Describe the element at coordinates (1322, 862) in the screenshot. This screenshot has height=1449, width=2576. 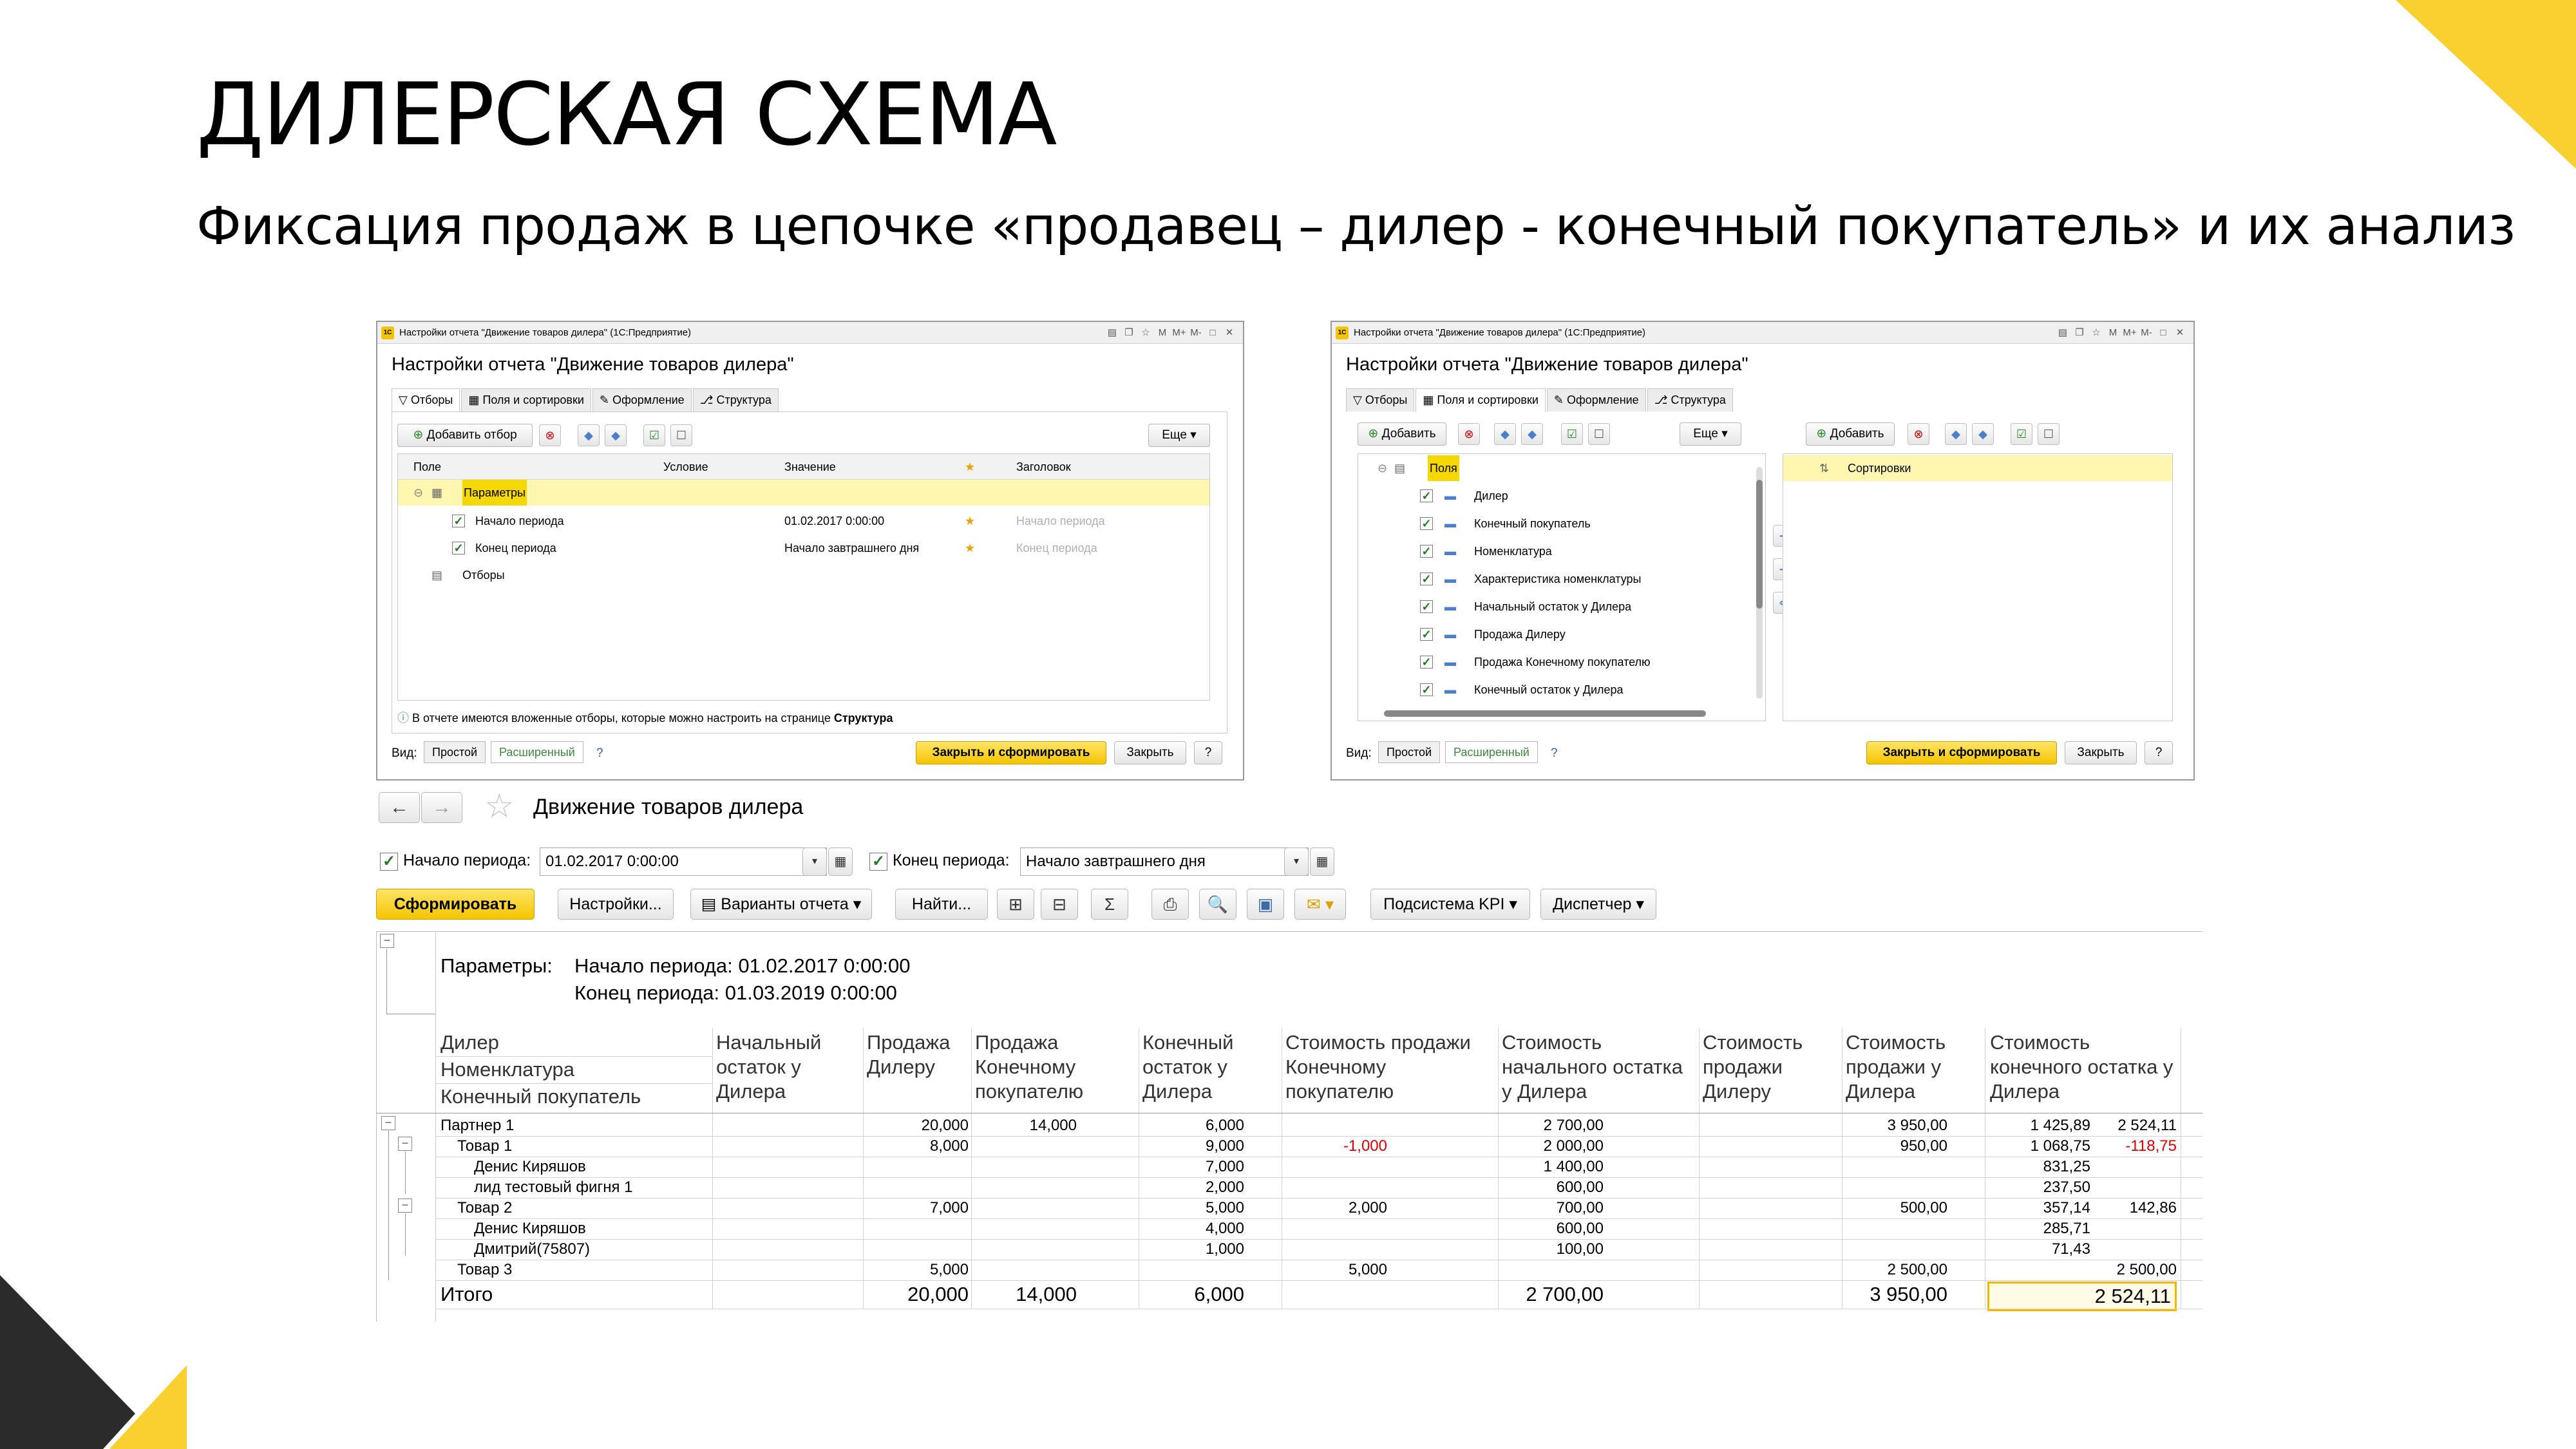
I see `end-calendar-icon: ▦` at that location.